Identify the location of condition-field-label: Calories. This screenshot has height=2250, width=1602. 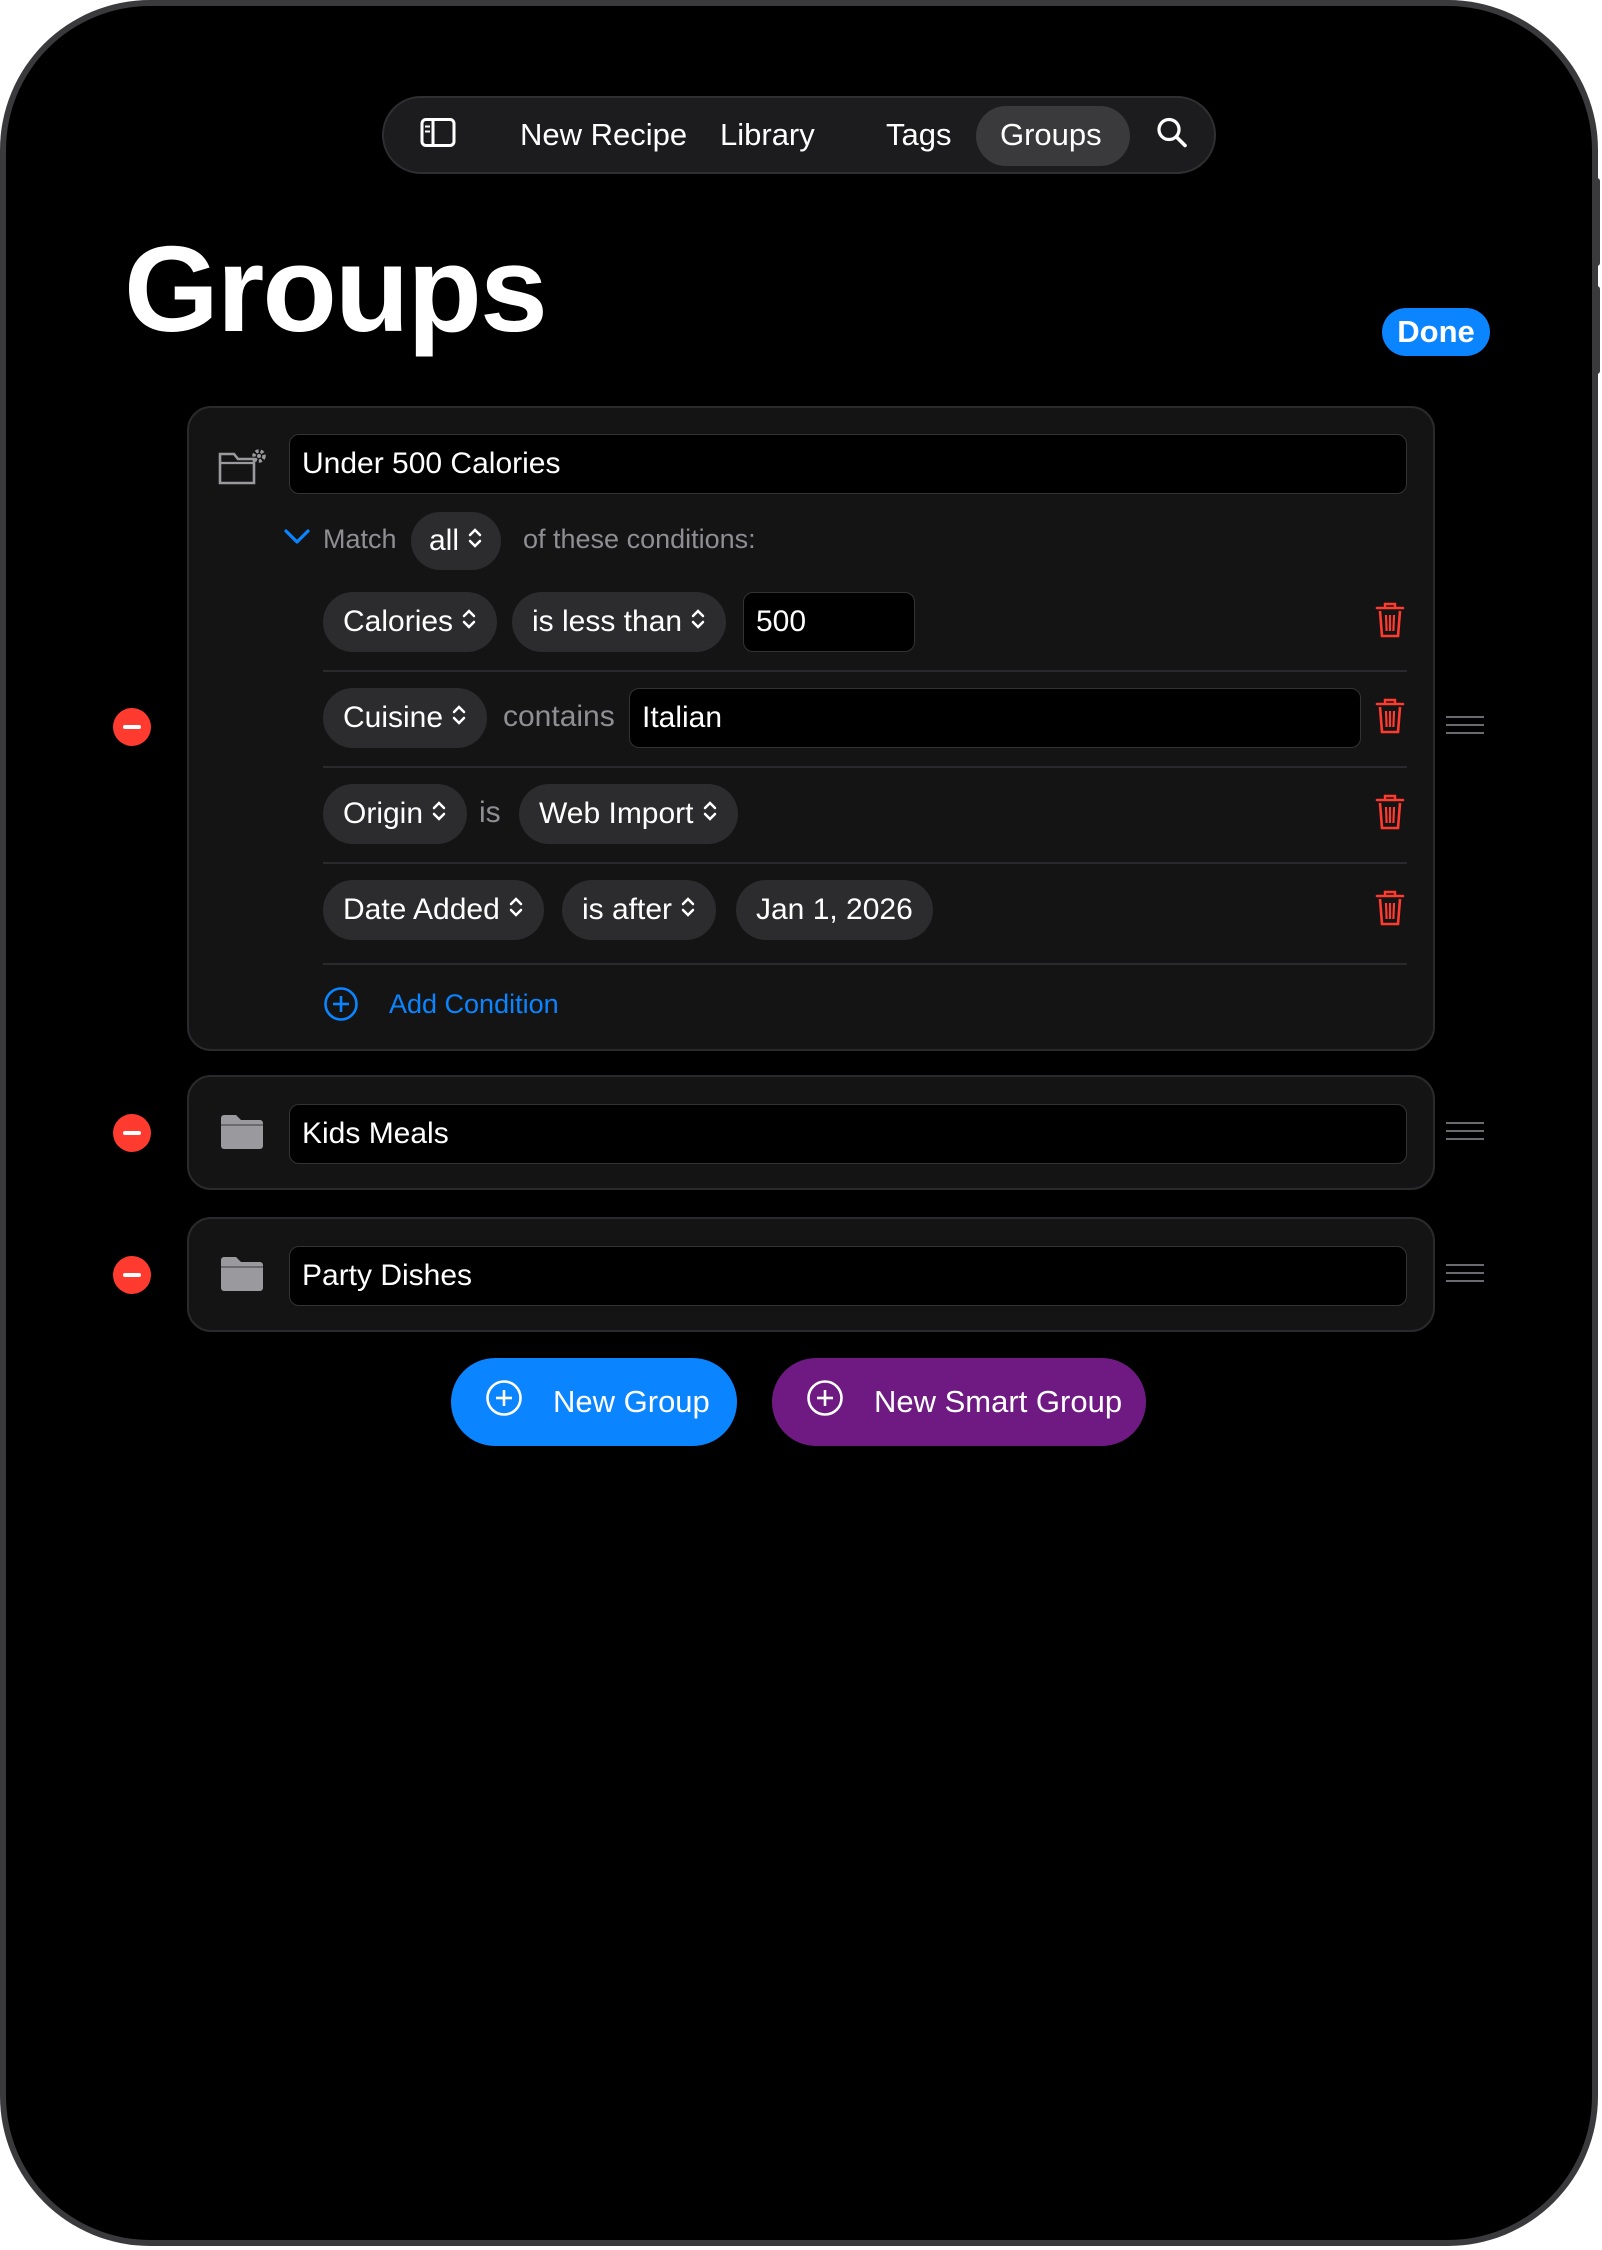
(398, 621).